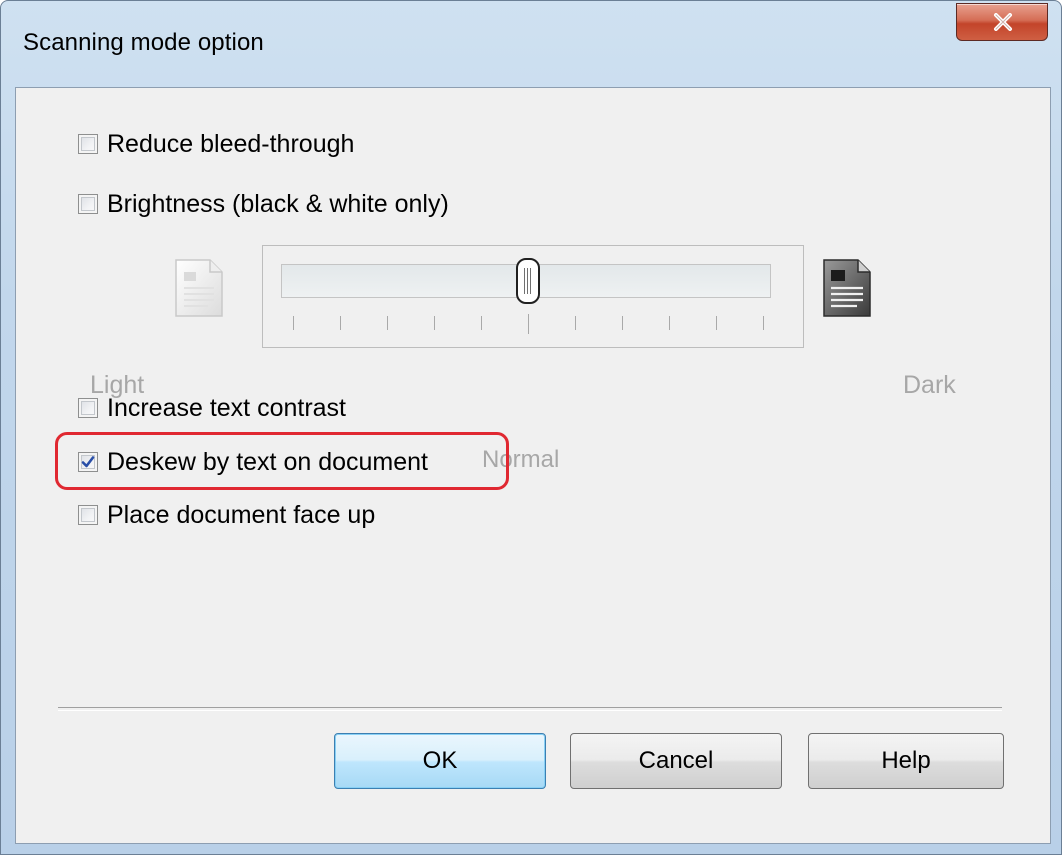 The height and width of the screenshot is (857, 1064). Describe the element at coordinates (530, 709) in the screenshot. I see `divider` at that location.